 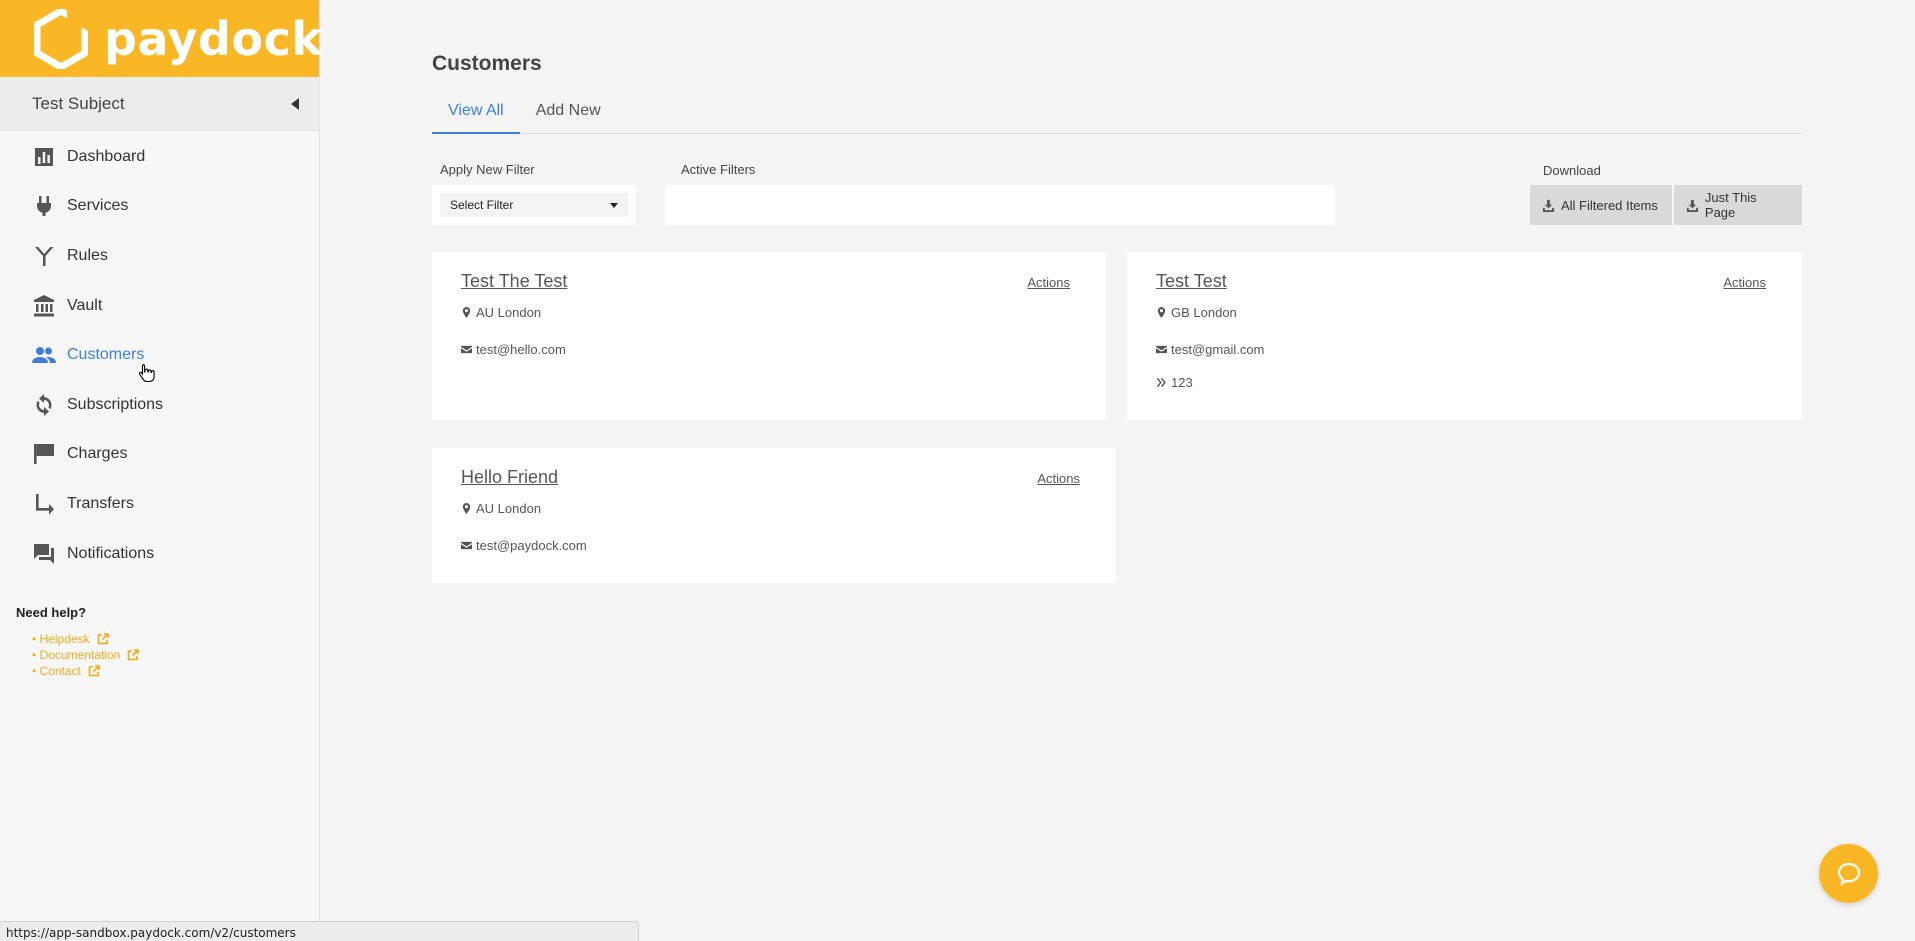 I want to click on sidebar-item-label: Charges, so click(x=97, y=454).